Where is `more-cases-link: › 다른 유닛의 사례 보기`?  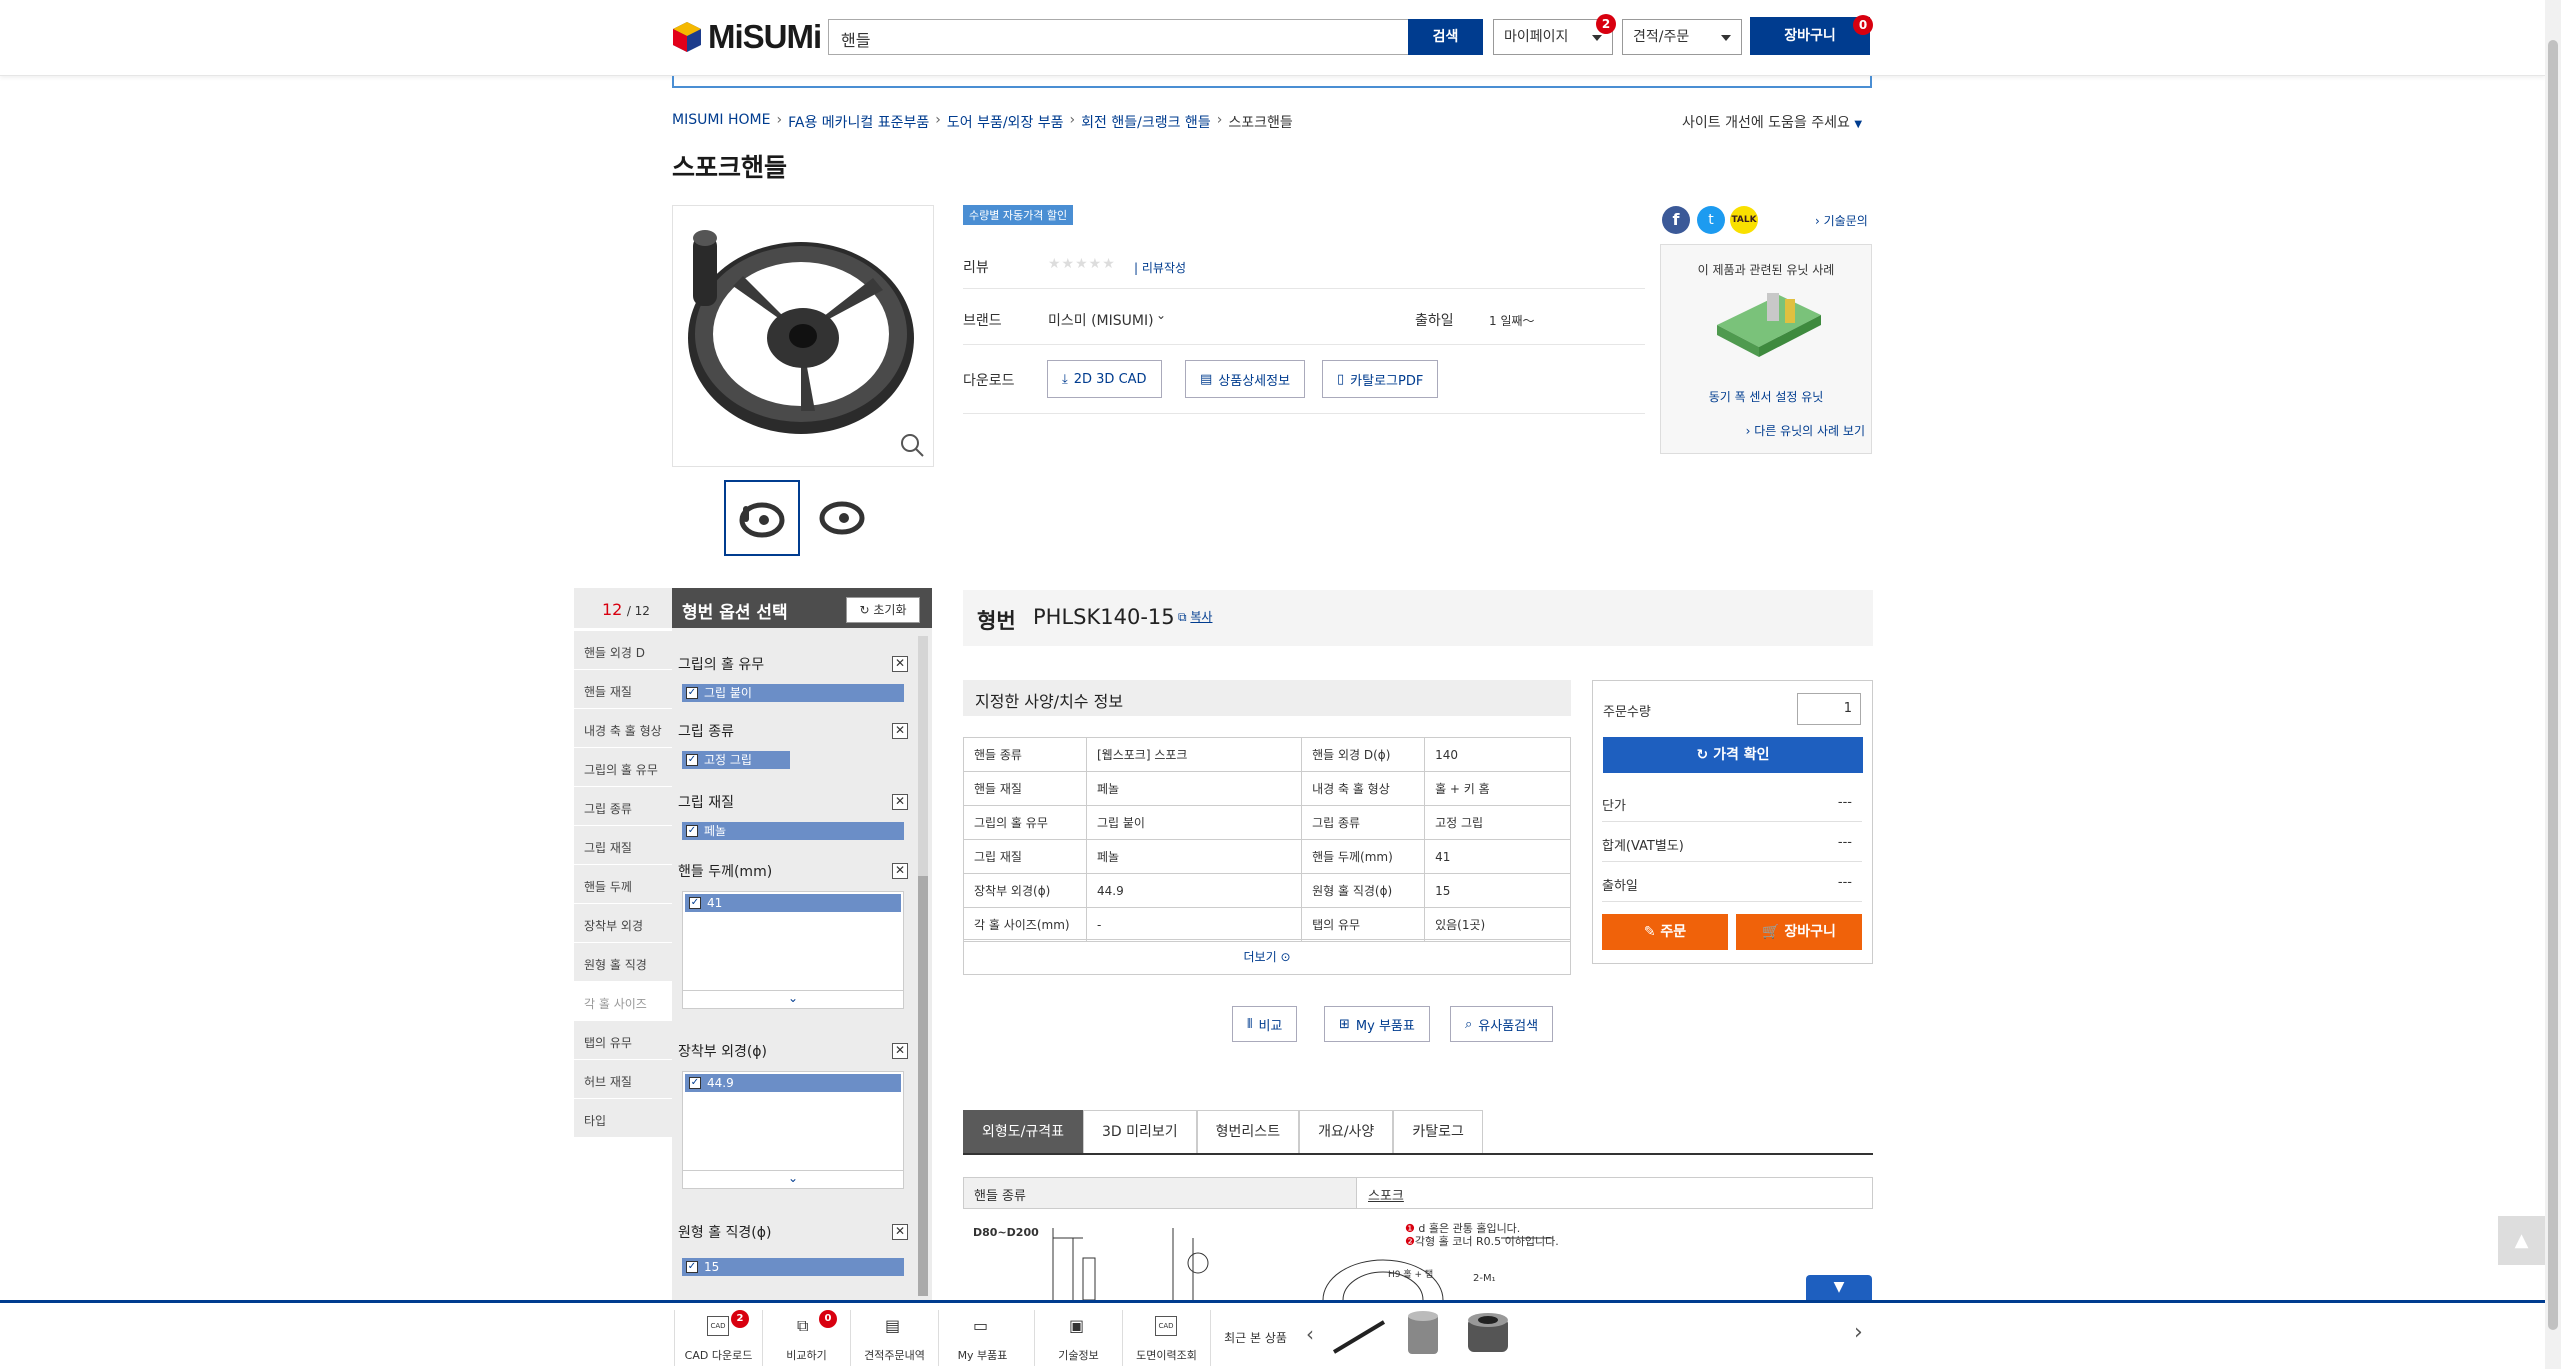
more-cases-link: › 다른 유닛의 사례 보기 is located at coordinates (1805, 430).